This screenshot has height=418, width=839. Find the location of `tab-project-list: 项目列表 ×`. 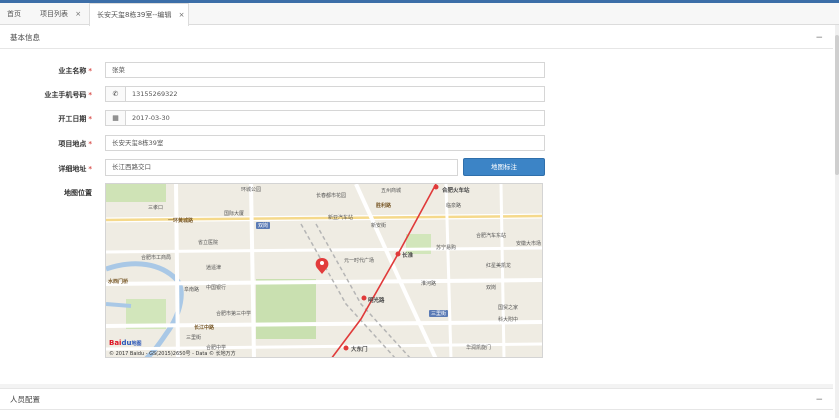

tab-project-list: 项目列表 × is located at coordinates (60, 14).